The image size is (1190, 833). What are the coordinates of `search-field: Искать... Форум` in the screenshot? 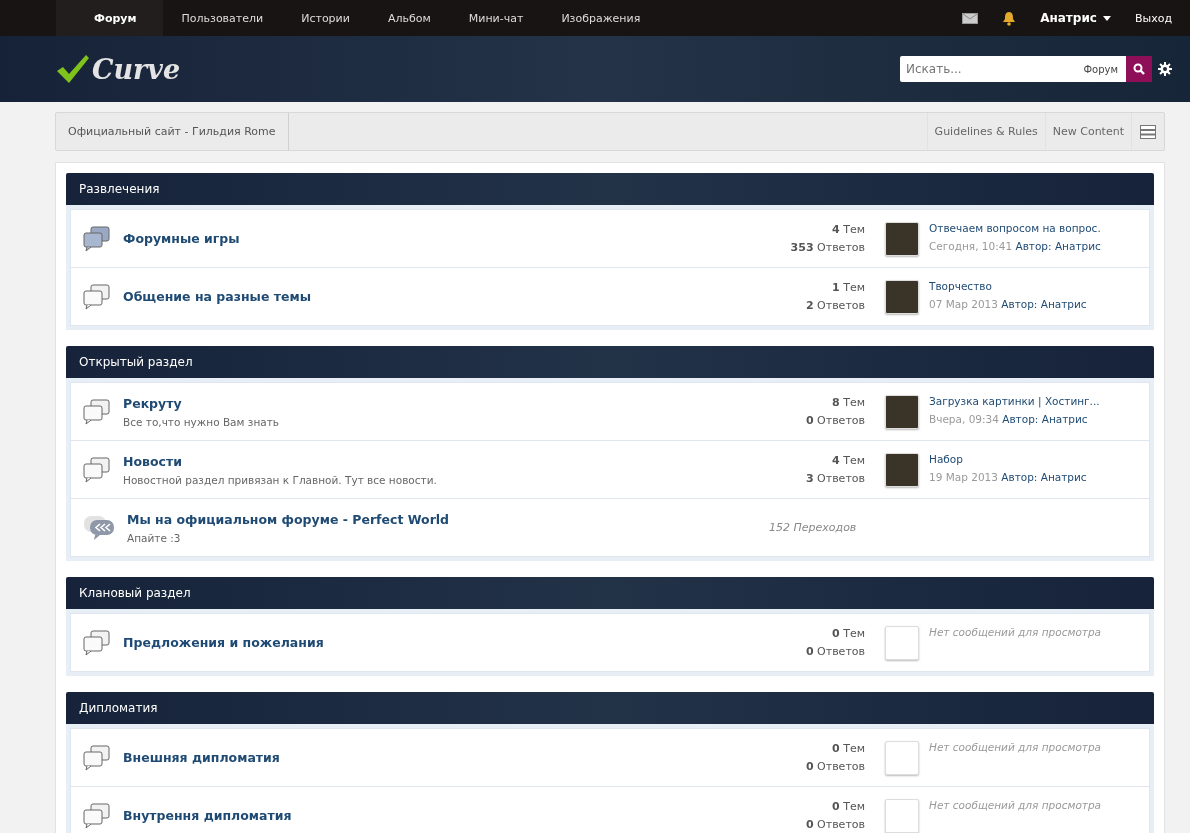 It's located at (1013, 69).